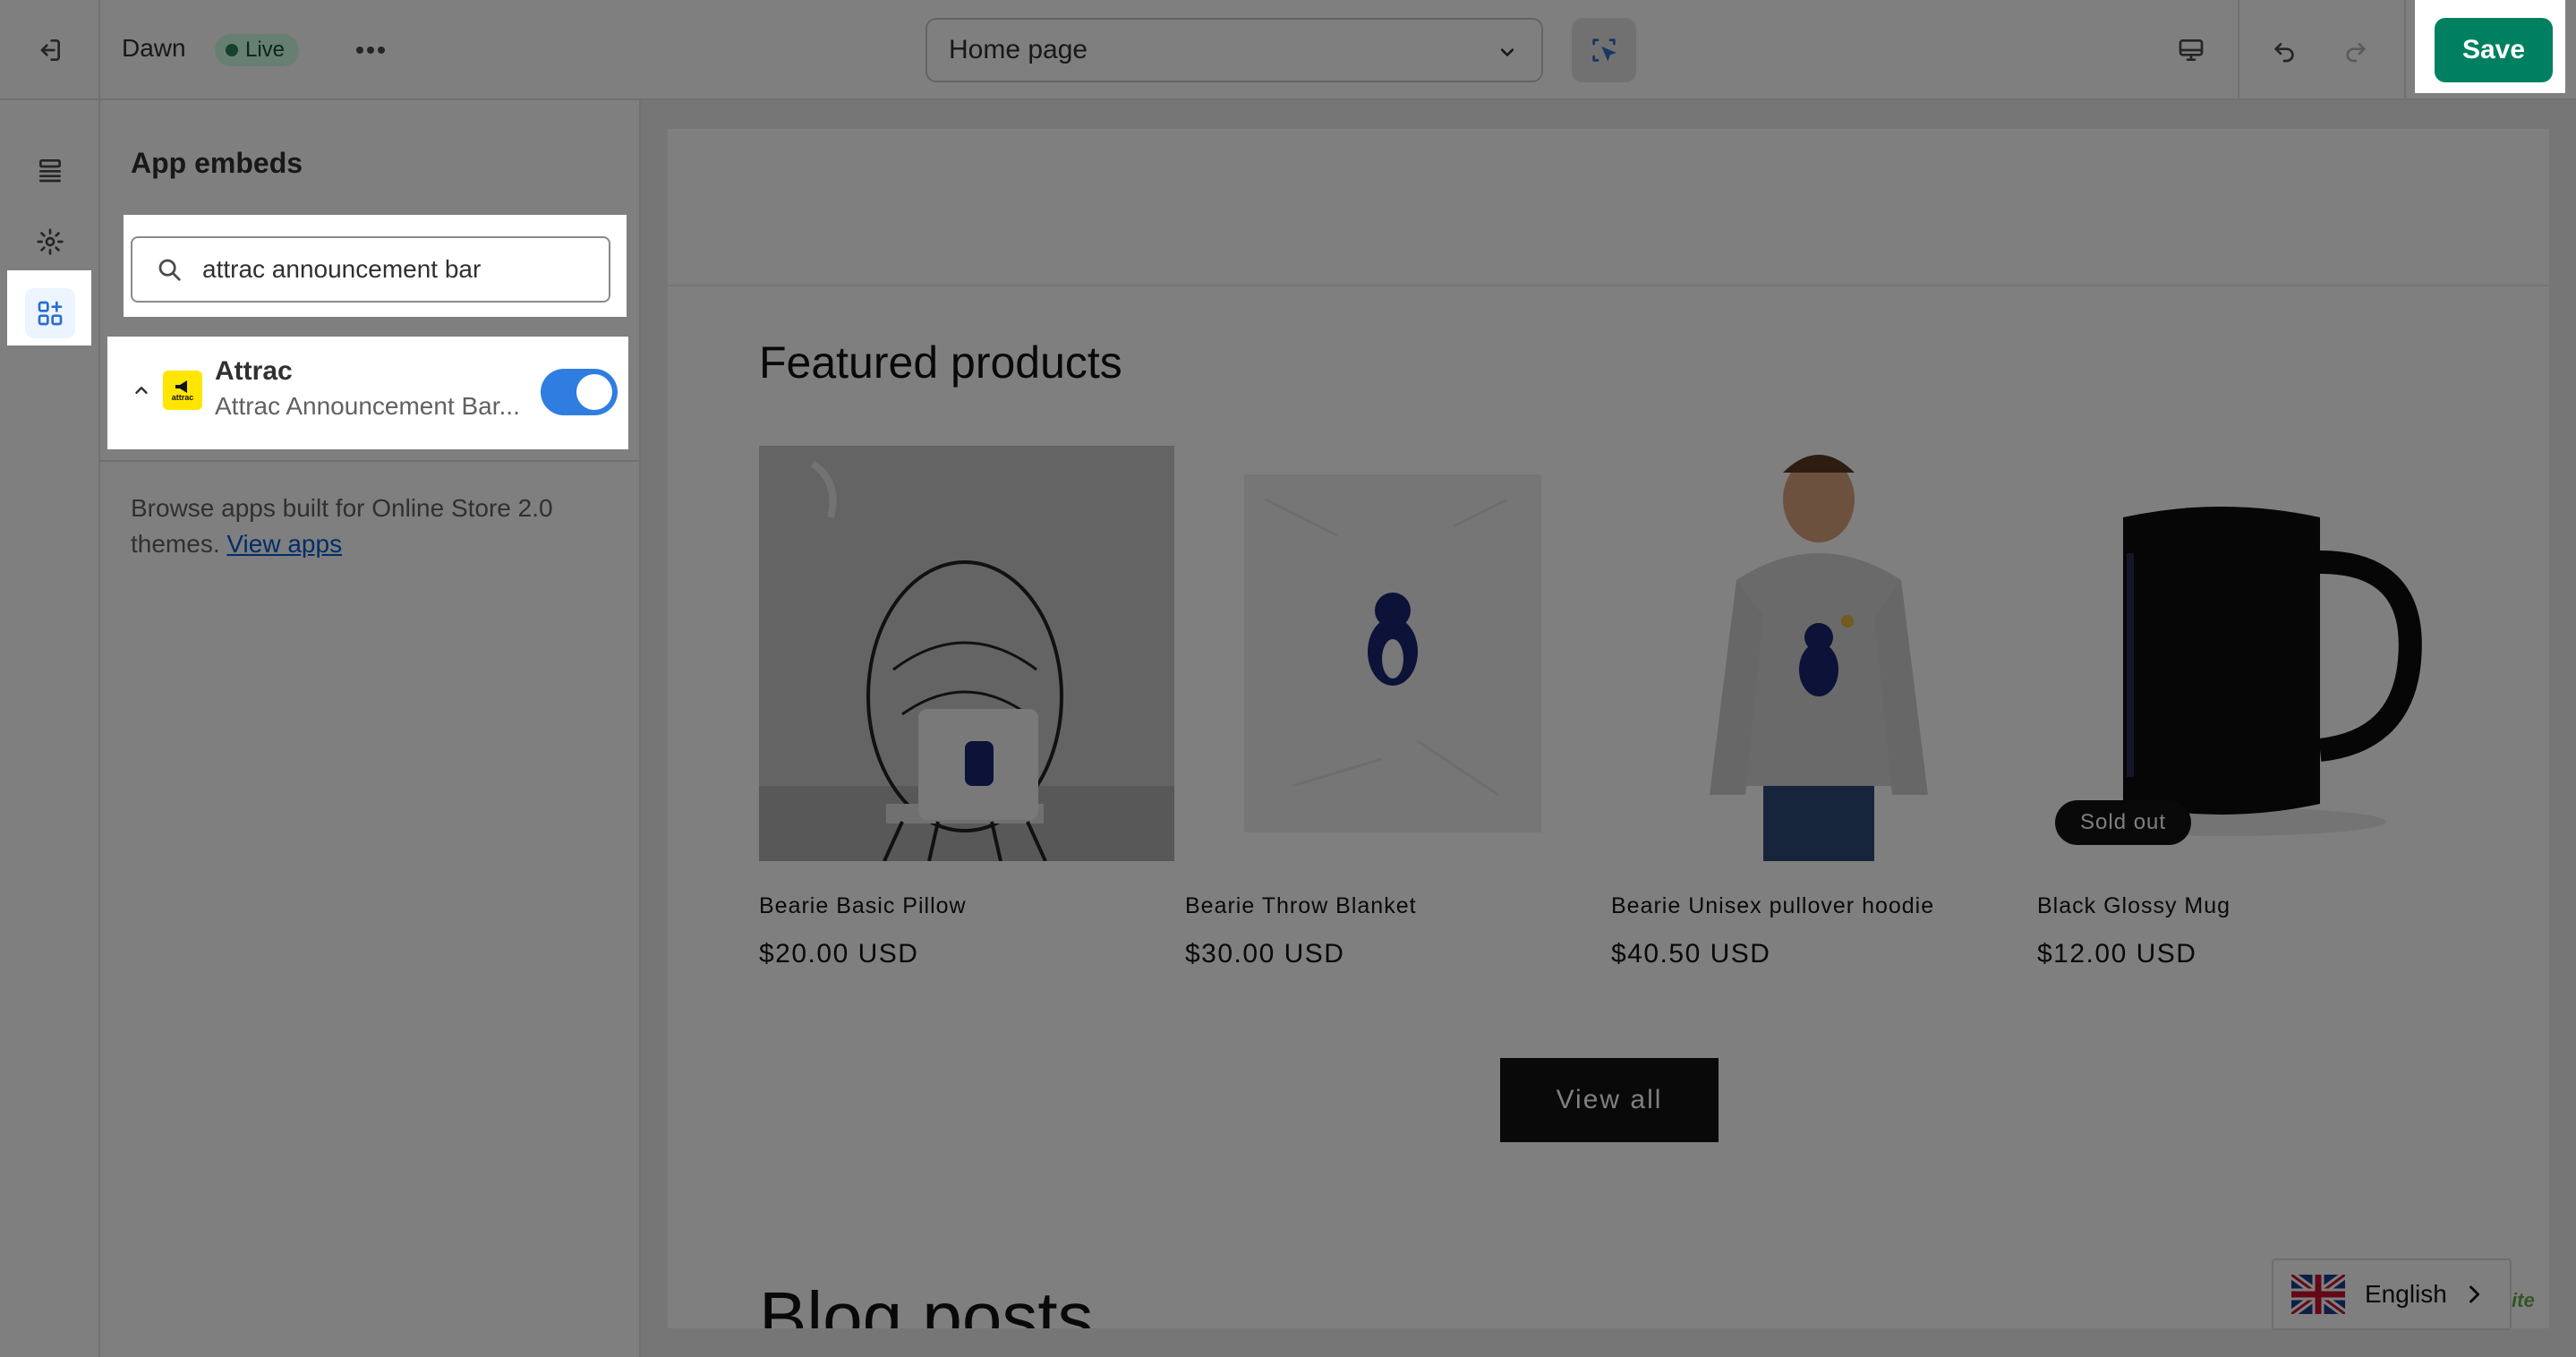  Describe the element at coordinates (1018, 49) in the screenshot. I see `page-selector-label: Home page` at that location.